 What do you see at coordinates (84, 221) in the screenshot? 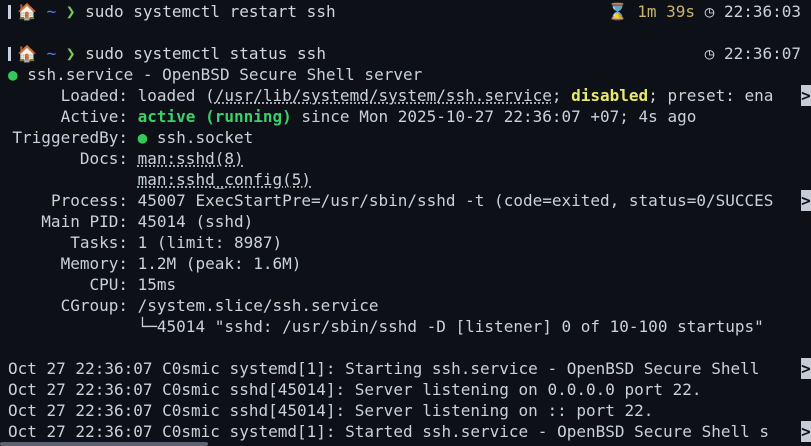
I see `mainpid-label: Main PID:` at bounding box center [84, 221].